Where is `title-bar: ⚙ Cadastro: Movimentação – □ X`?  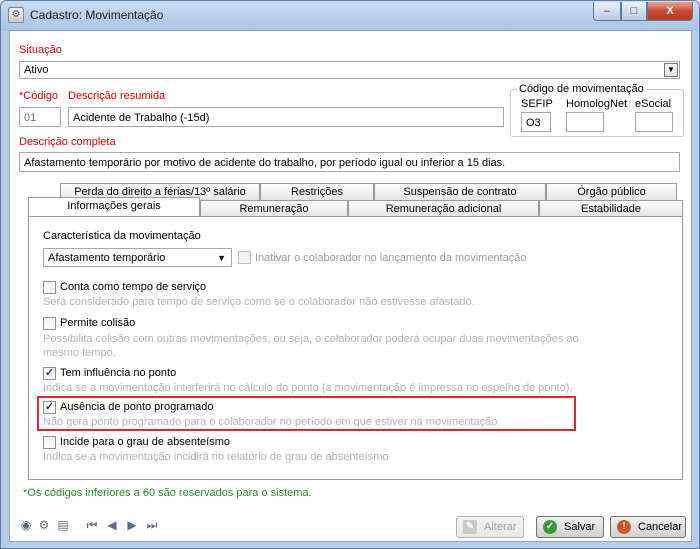 title-bar: ⚙ Cadastro: Movimentação – □ X is located at coordinates (350, 15).